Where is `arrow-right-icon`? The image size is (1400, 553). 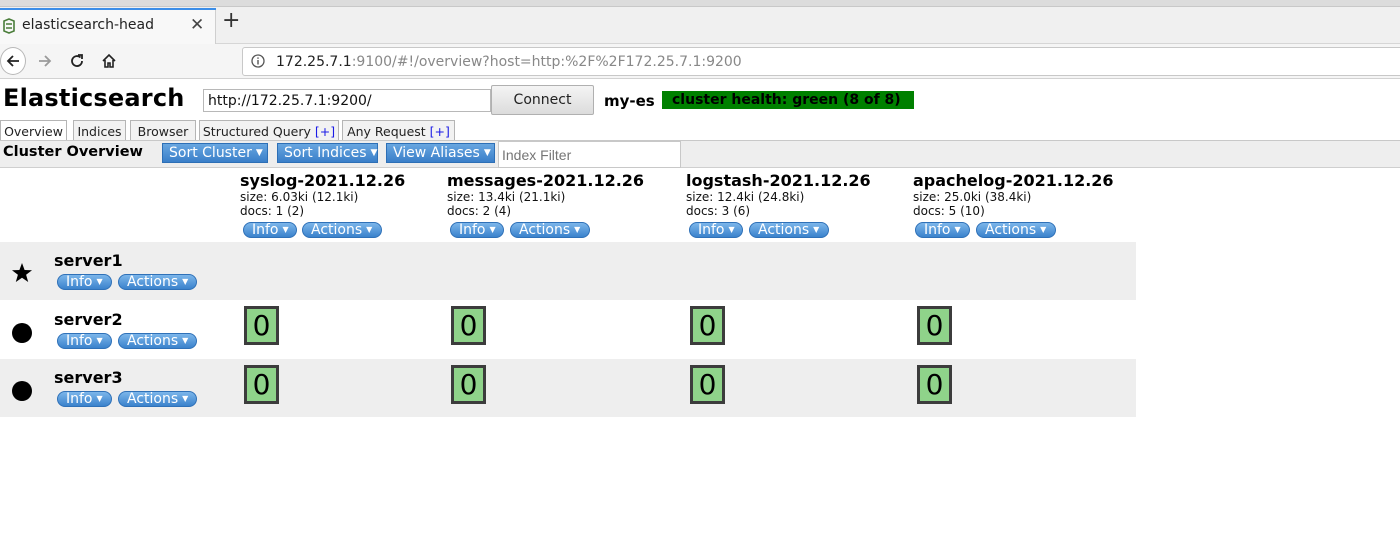 arrow-right-icon is located at coordinates (45, 61).